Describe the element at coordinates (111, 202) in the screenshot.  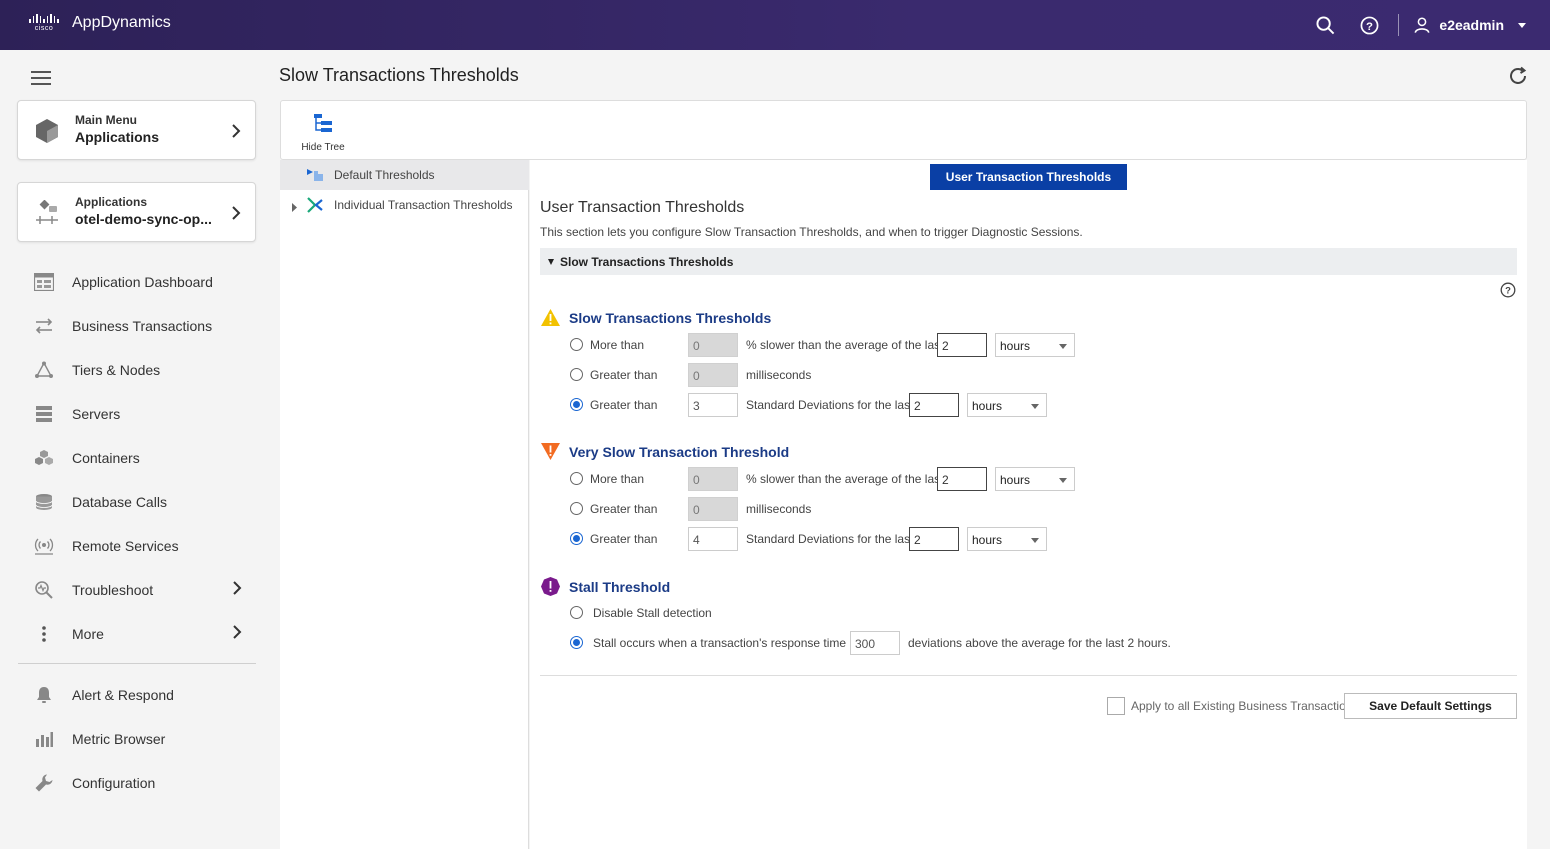
I see `applications-label: Applications` at that location.